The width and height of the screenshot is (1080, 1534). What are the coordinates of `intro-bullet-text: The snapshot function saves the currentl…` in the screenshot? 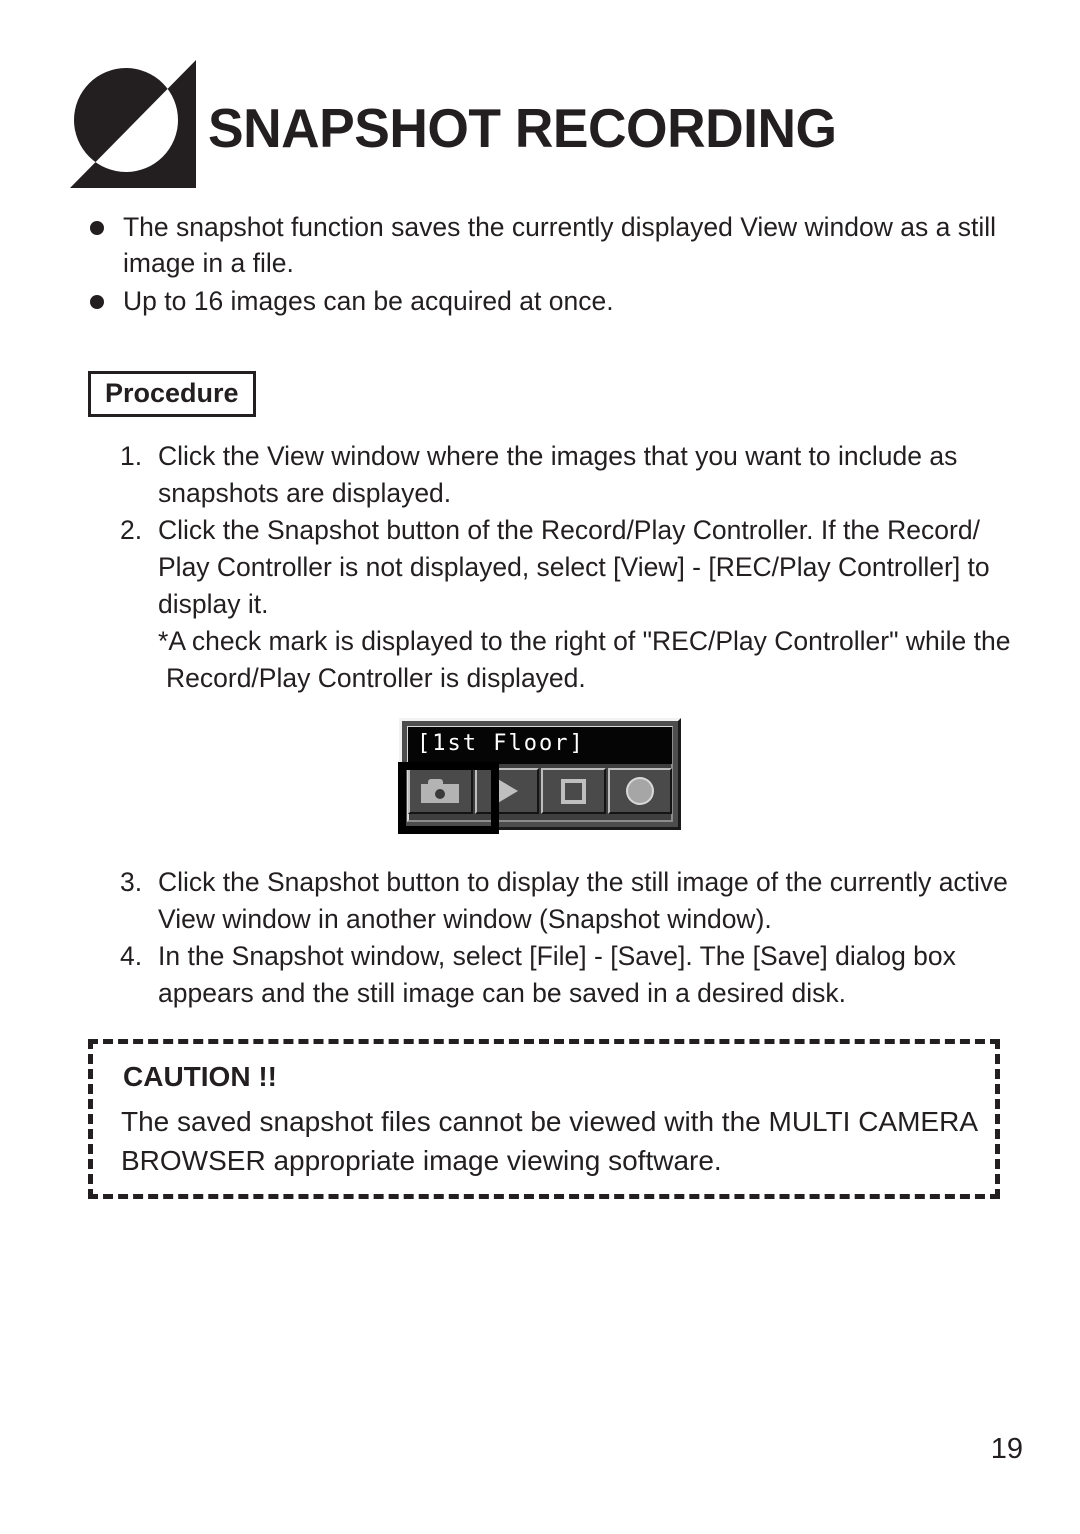 It's located at (559, 245).